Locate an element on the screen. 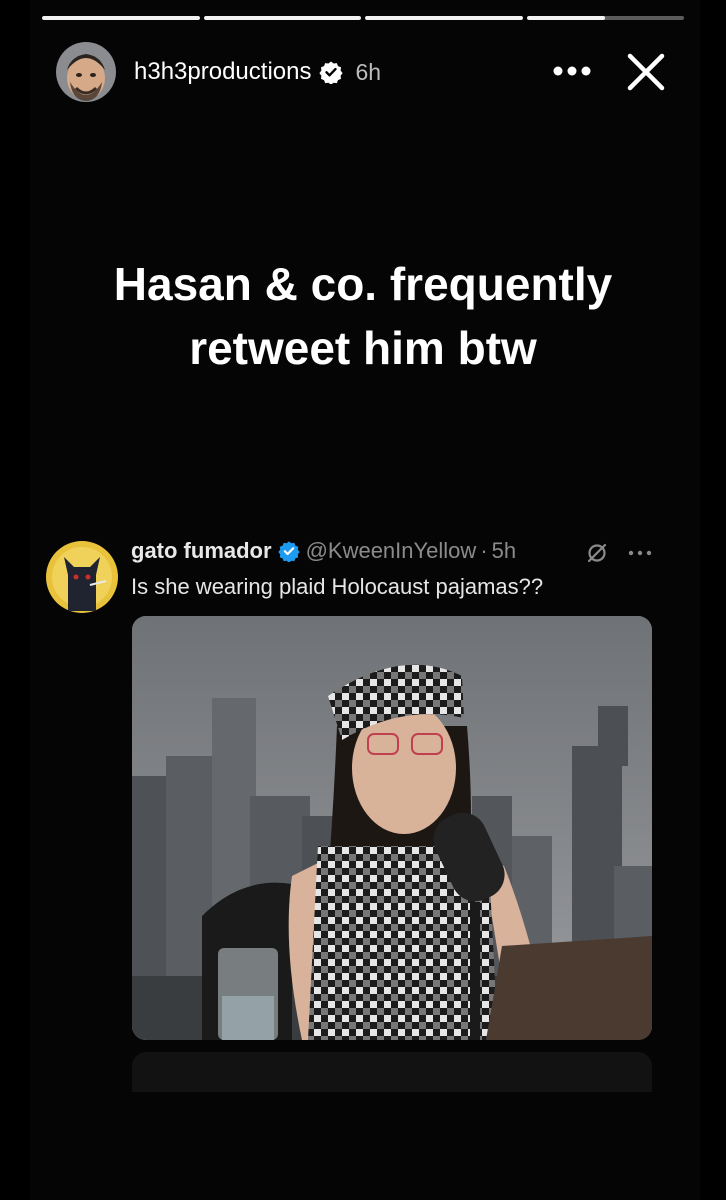 This screenshot has width=726, height=1200. caption-line: retweet him btw is located at coordinates (363, 348).